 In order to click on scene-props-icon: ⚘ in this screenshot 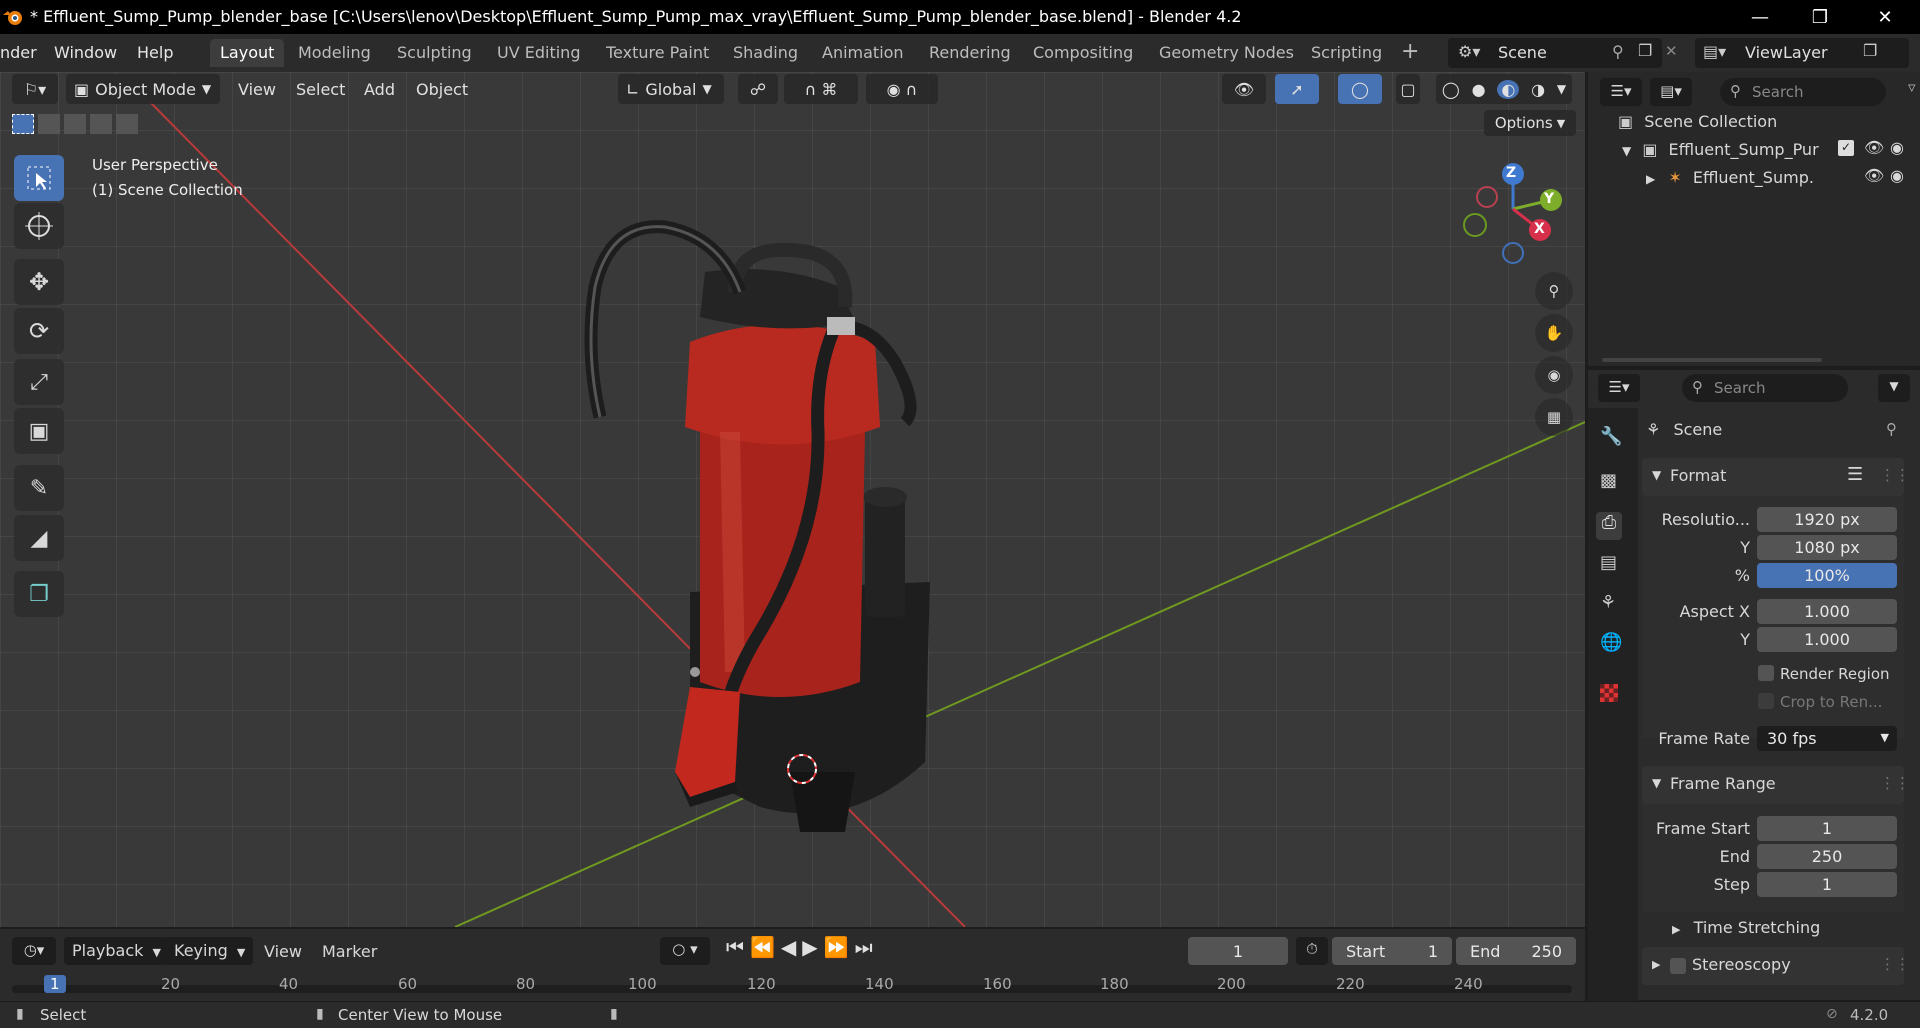, I will do `click(1608, 602)`.